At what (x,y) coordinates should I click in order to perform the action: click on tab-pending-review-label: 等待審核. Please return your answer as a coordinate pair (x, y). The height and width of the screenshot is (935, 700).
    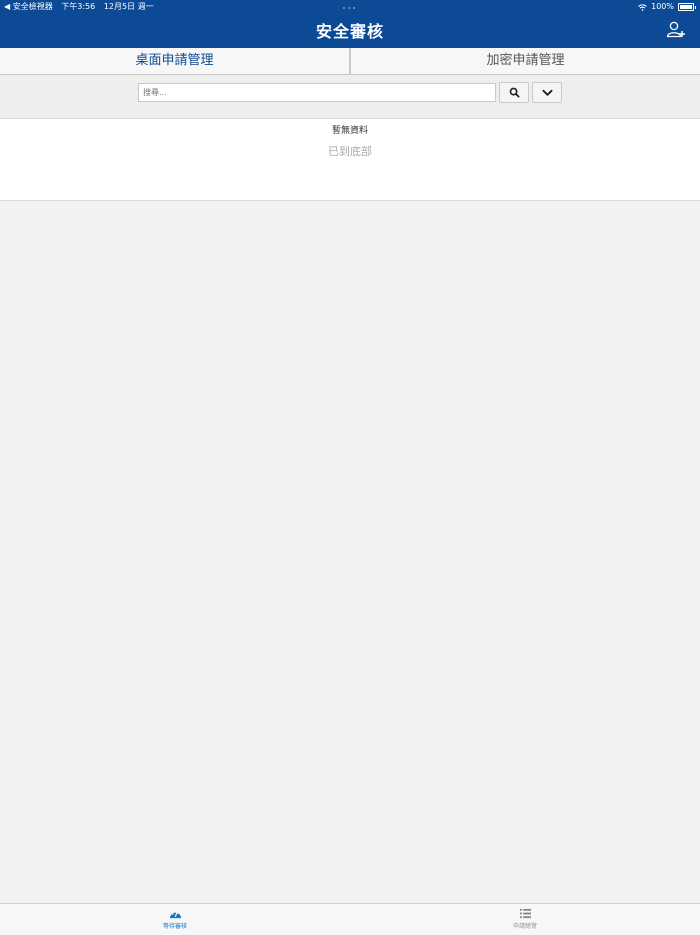
    Looking at the image, I should click on (174, 926).